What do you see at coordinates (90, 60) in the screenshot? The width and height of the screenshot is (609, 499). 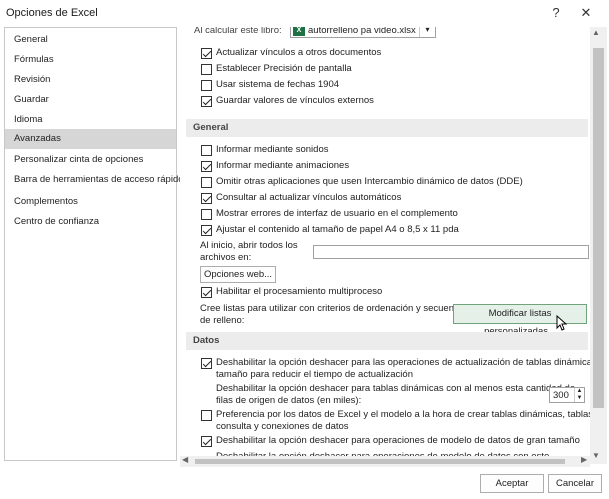 I see `sidebar-item-formulas: Fórmulas` at bounding box center [90, 60].